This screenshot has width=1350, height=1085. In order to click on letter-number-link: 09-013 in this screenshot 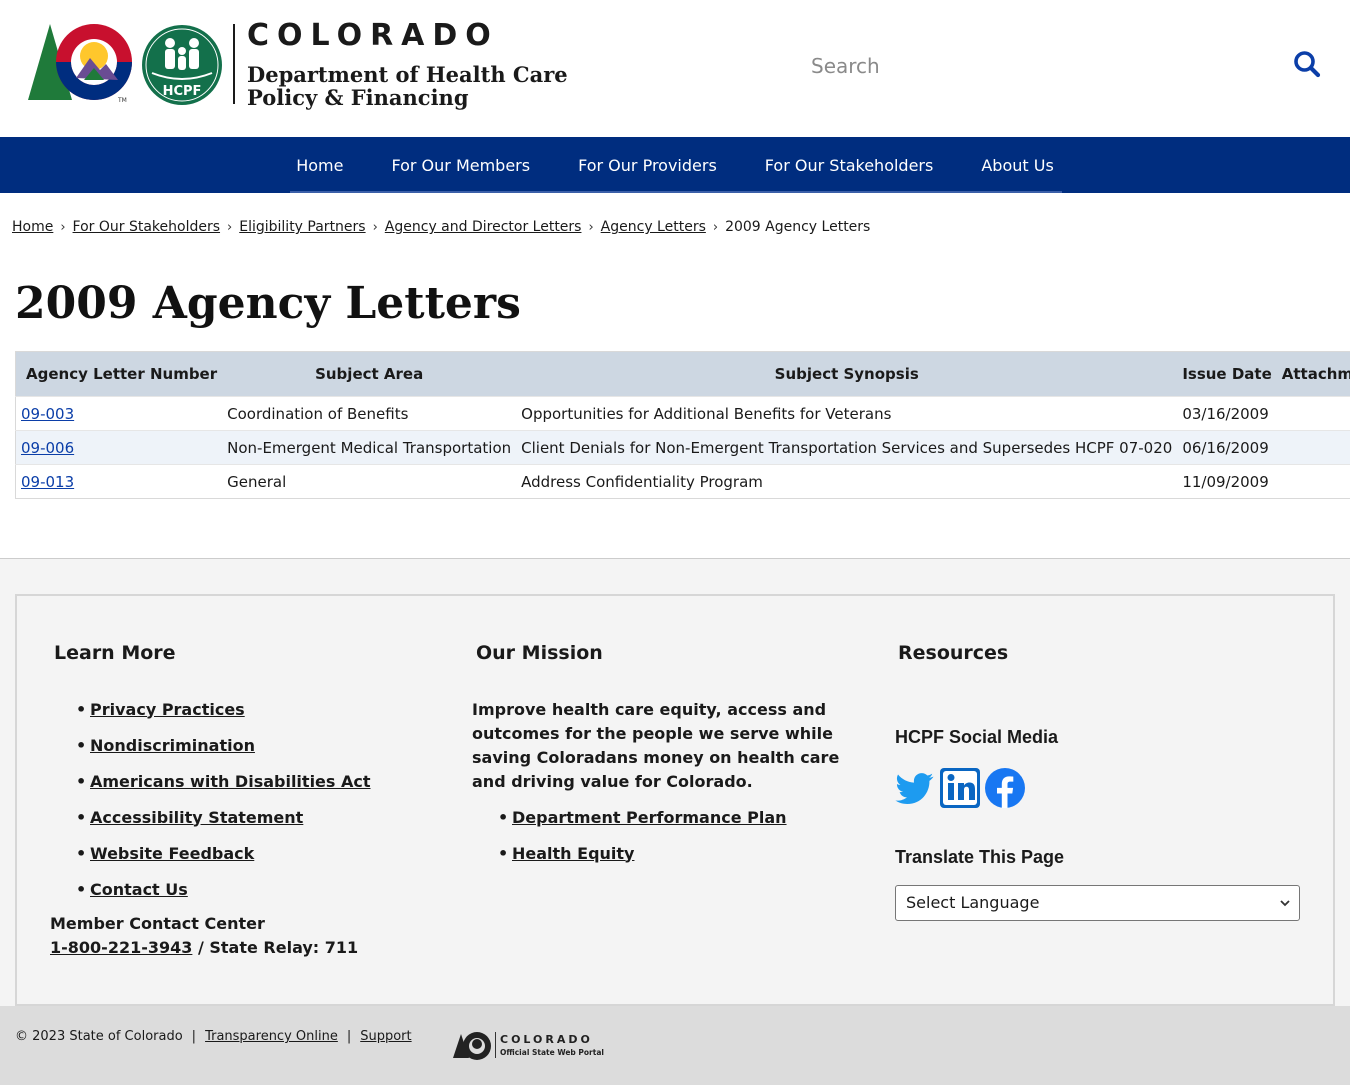, I will do `click(47, 482)`.